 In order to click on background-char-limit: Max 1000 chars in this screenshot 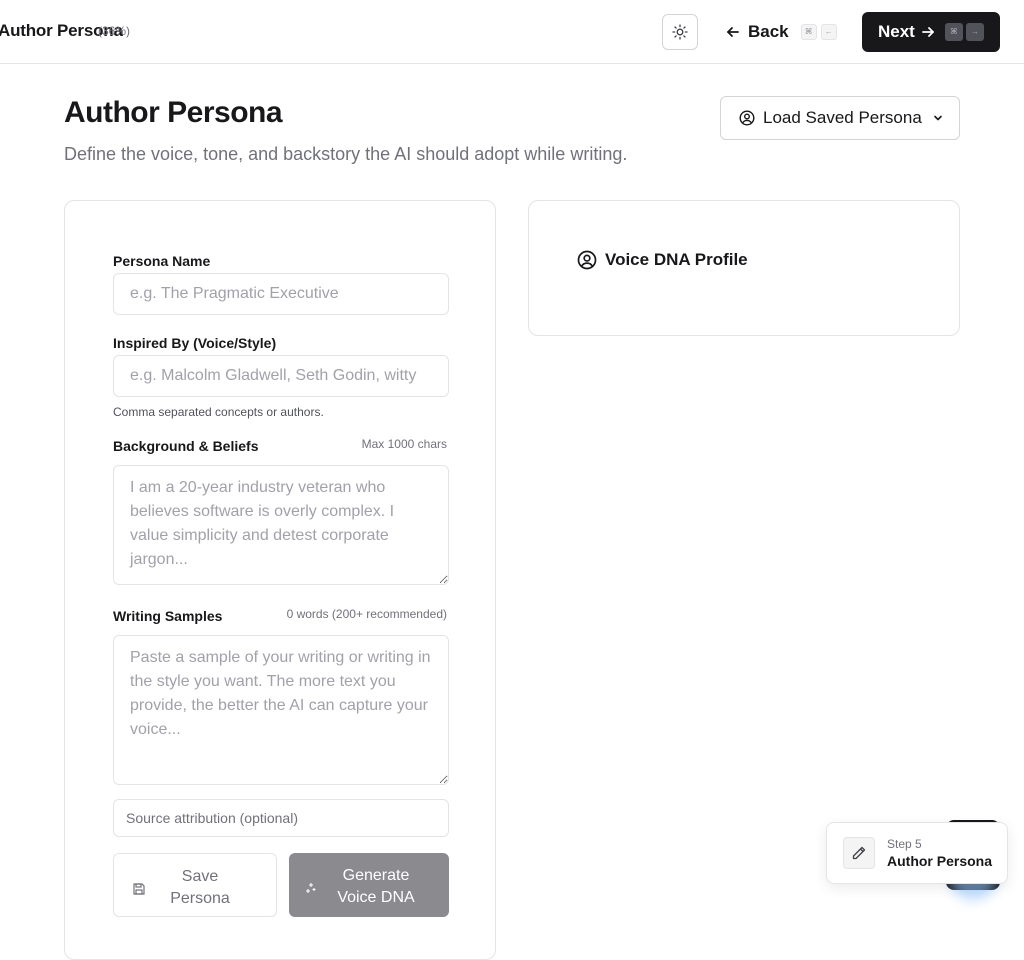, I will do `click(404, 444)`.